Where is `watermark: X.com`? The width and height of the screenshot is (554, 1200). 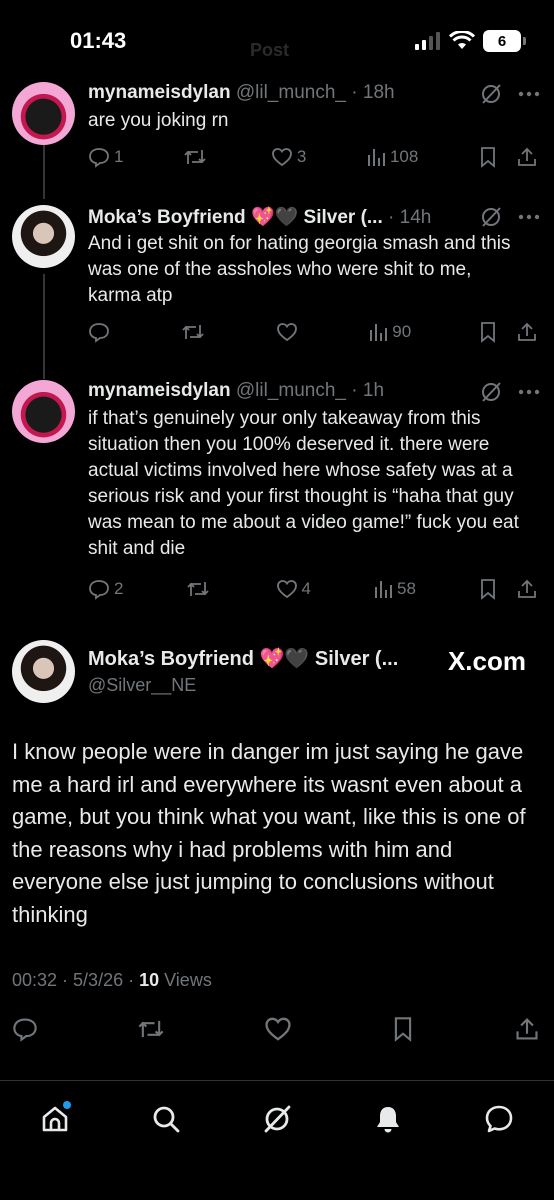
watermark: X.com is located at coordinates (486, 661).